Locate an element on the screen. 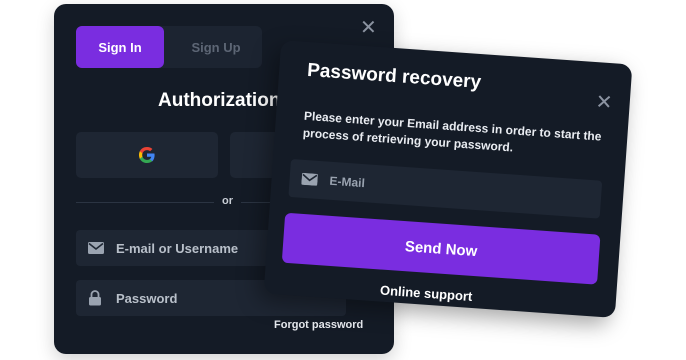  tab-sign-in: Sign In is located at coordinates (120, 47).